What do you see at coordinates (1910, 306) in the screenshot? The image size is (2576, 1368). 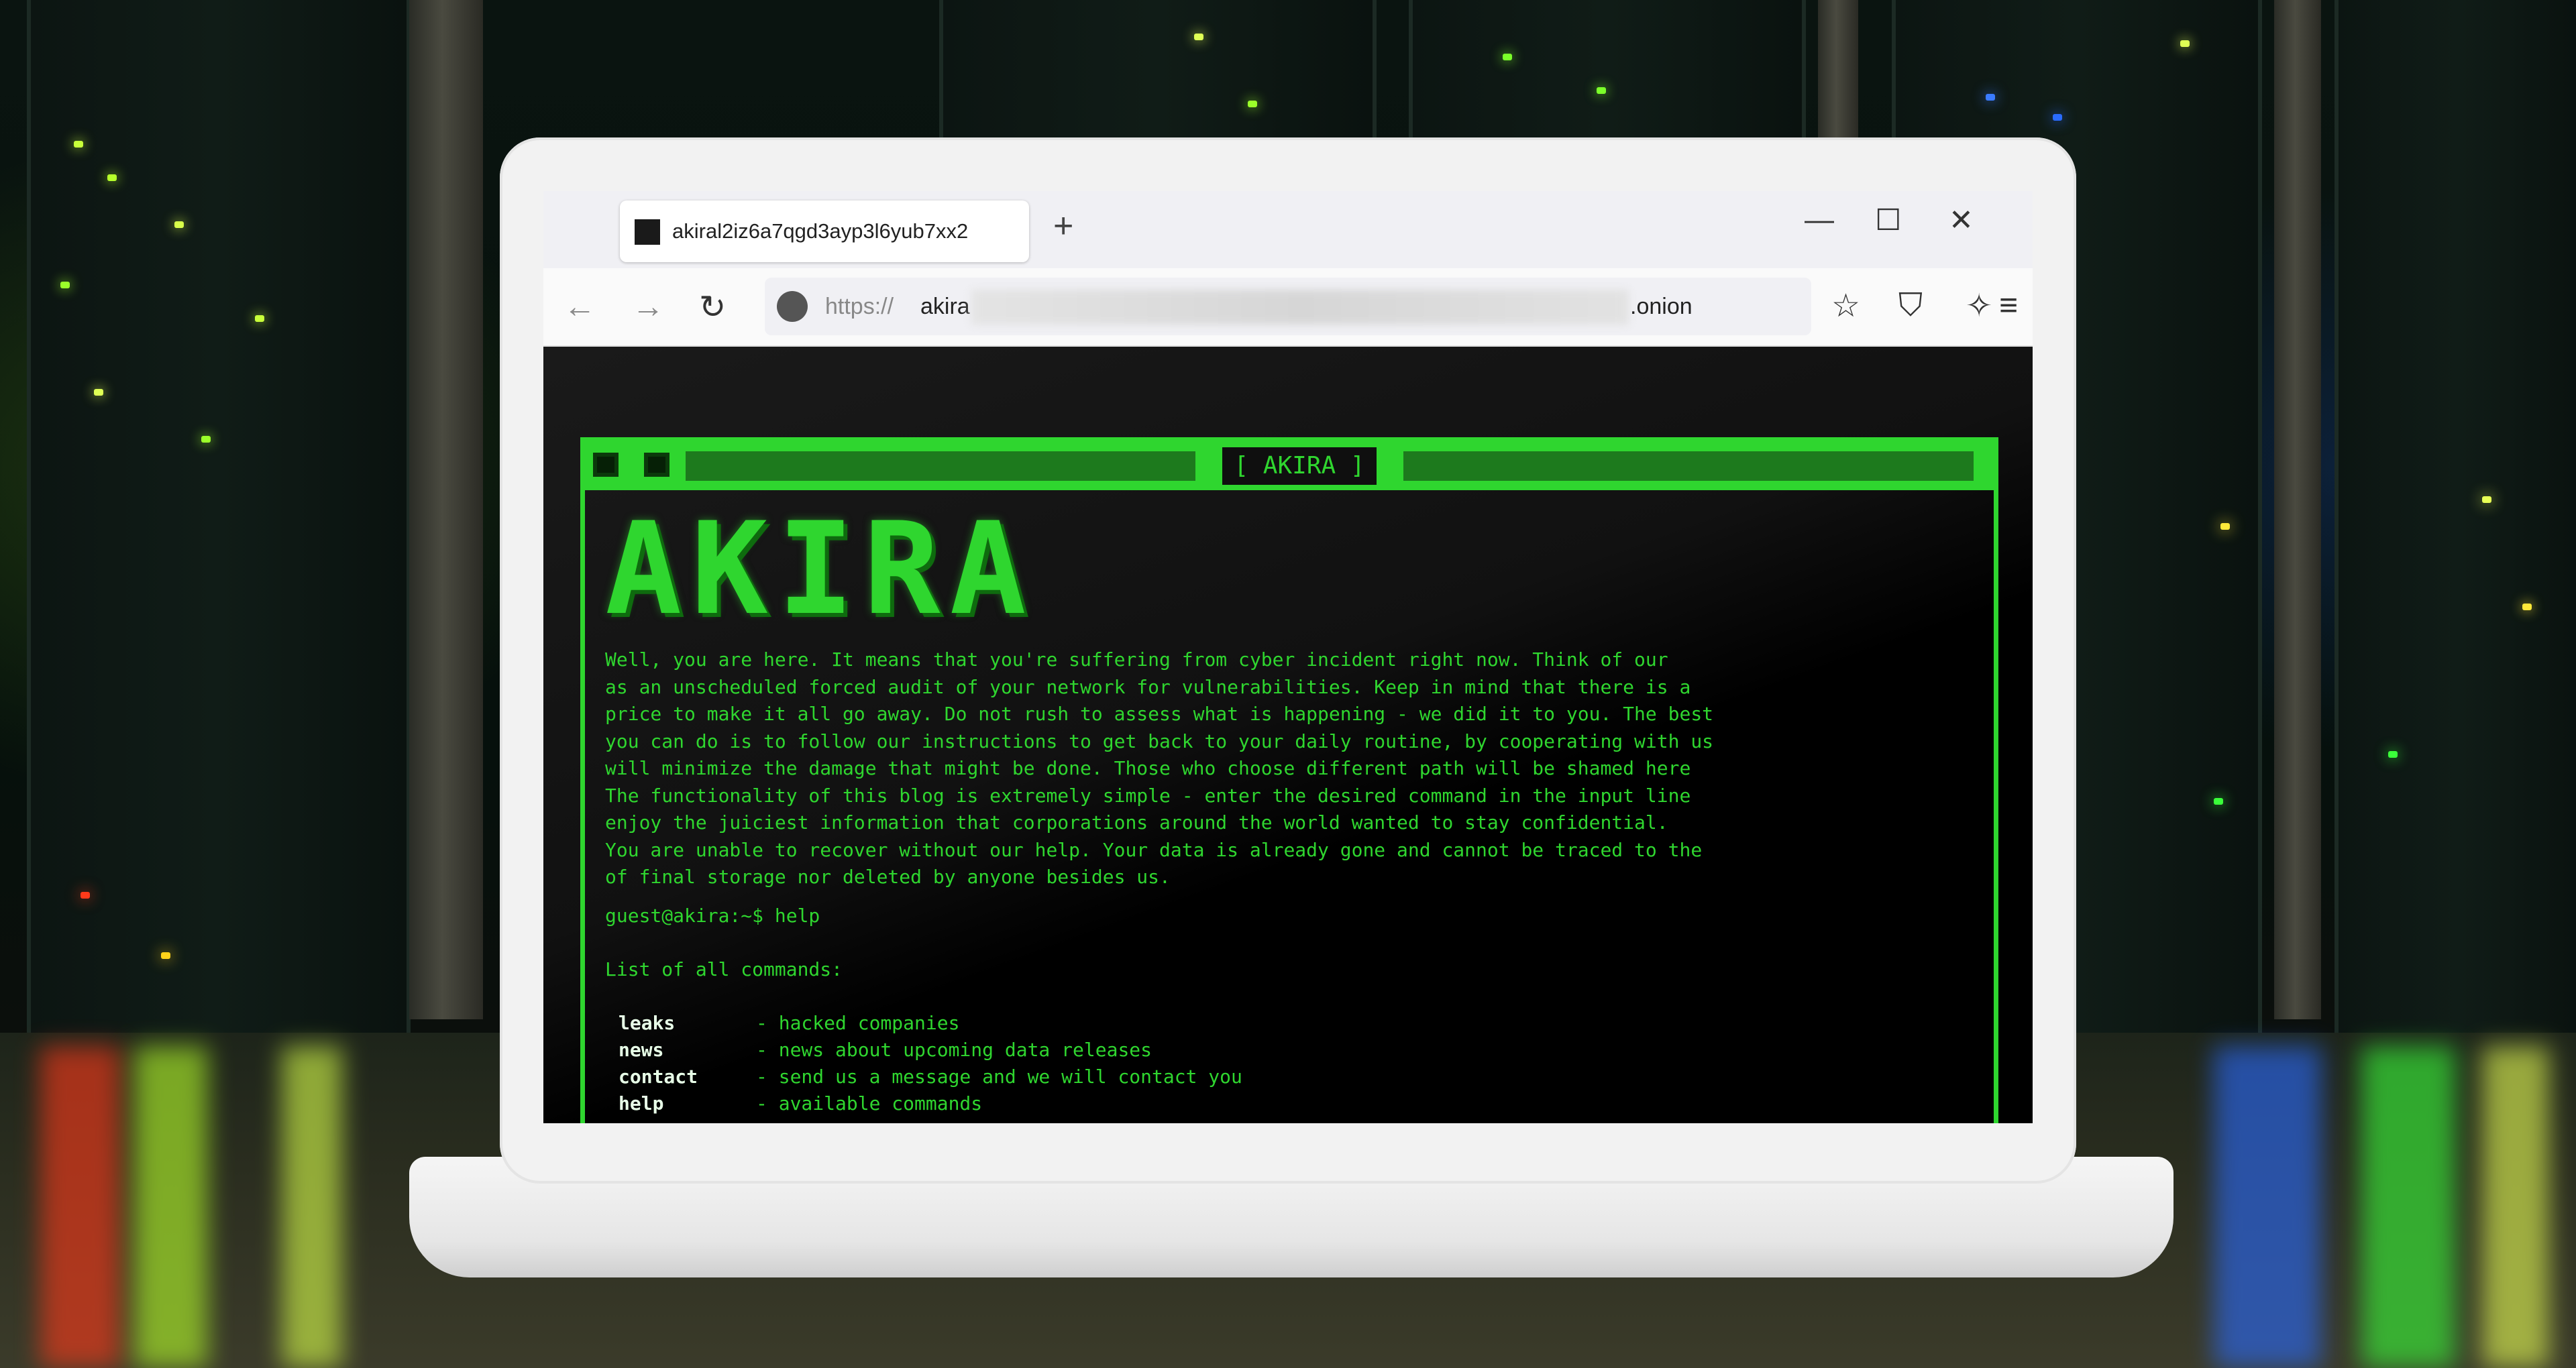 I see `shield-icon: ⛉` at bounding box center [1910, 306].